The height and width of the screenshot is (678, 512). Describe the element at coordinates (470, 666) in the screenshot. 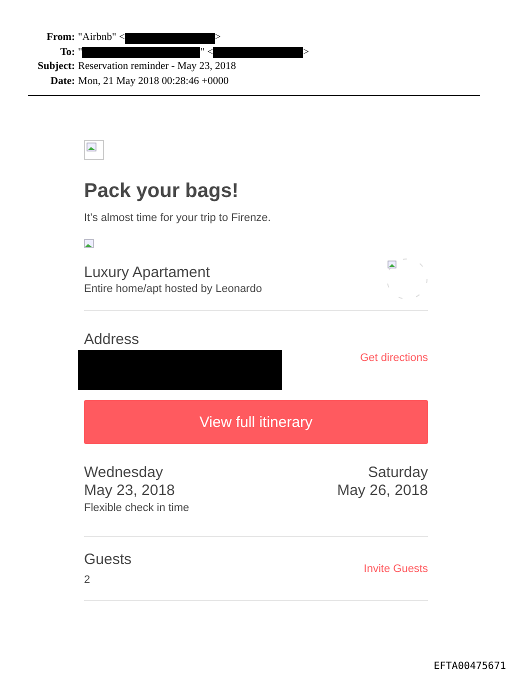

I see `document-id: EFTA00475671` at that location.